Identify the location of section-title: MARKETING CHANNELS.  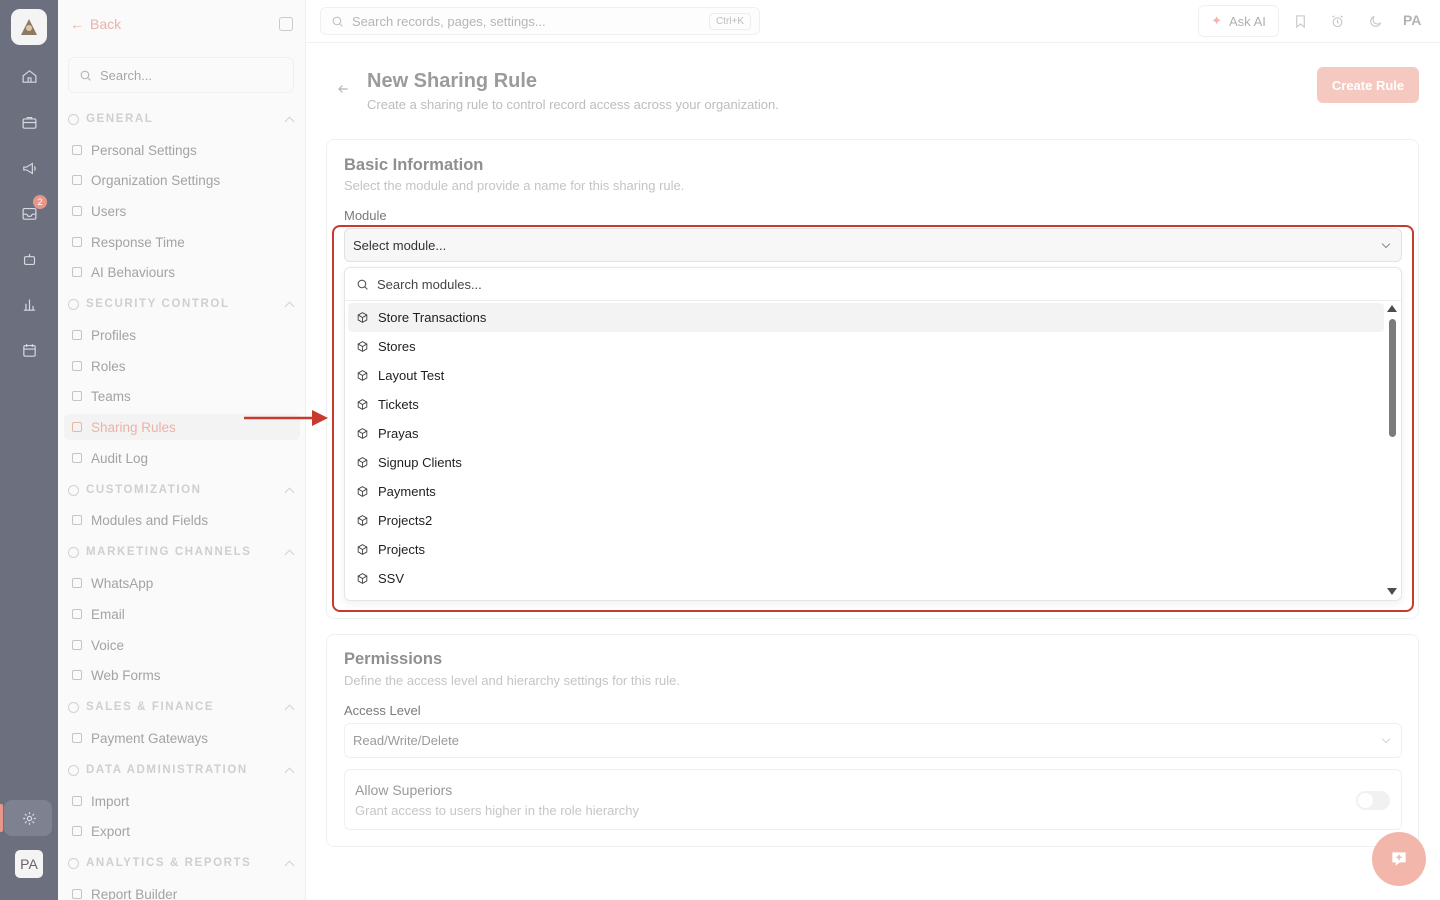
(169, 552).